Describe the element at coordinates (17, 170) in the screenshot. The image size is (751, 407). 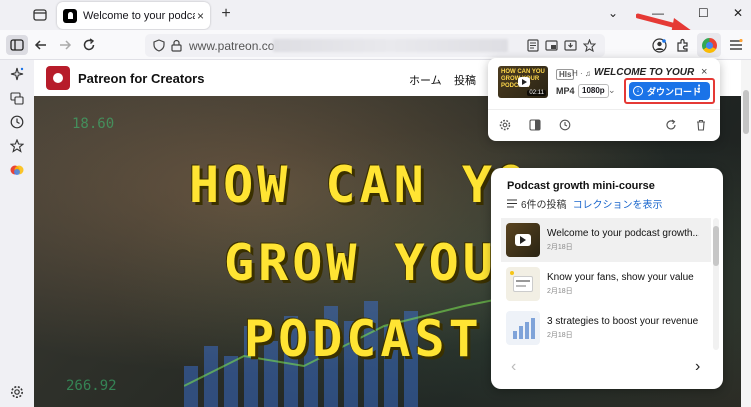
I see `extension-panel-icon` at that location.